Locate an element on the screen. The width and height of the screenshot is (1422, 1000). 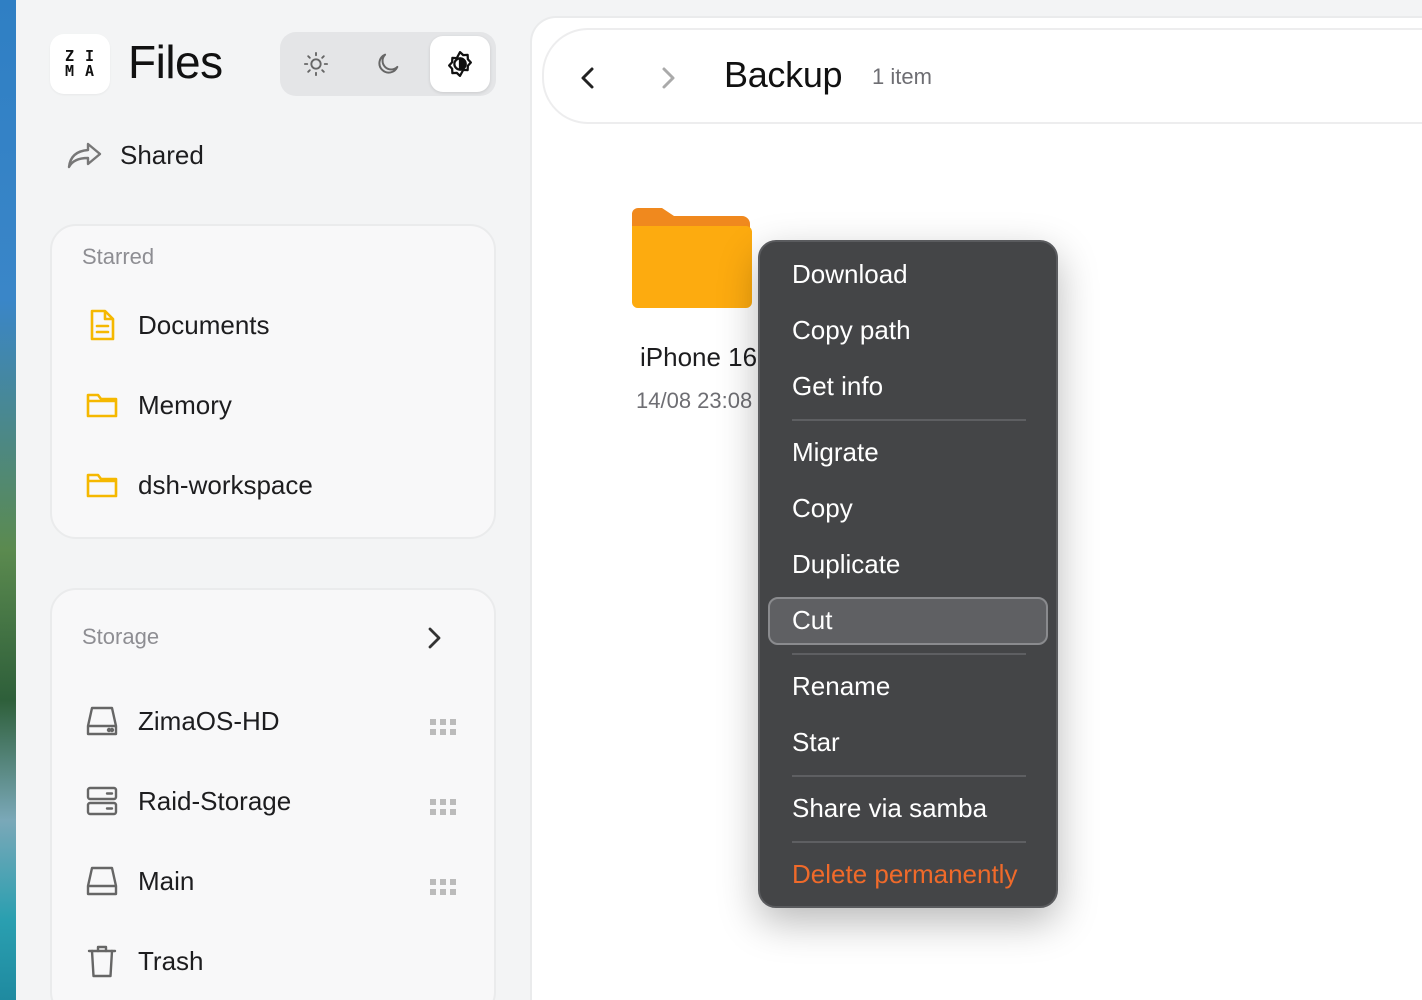
sidebar-item-label: ZimaOS-HD is located at coordinates (209, 720).